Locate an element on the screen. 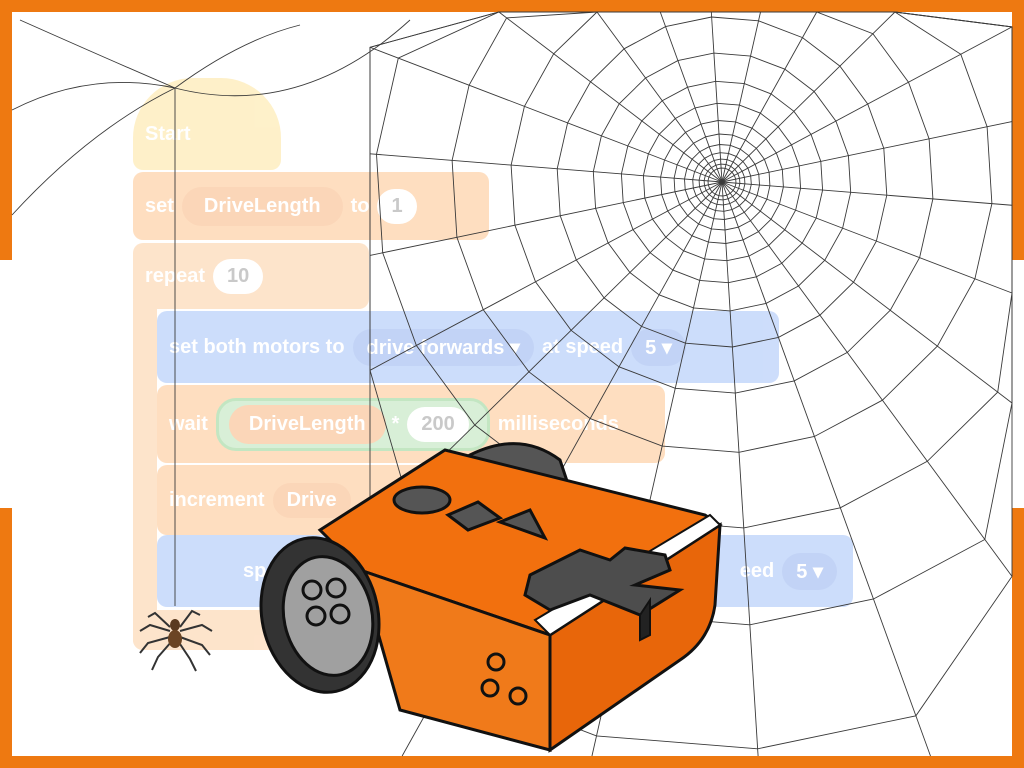  spider-icon is located at coordinates (176, 640).